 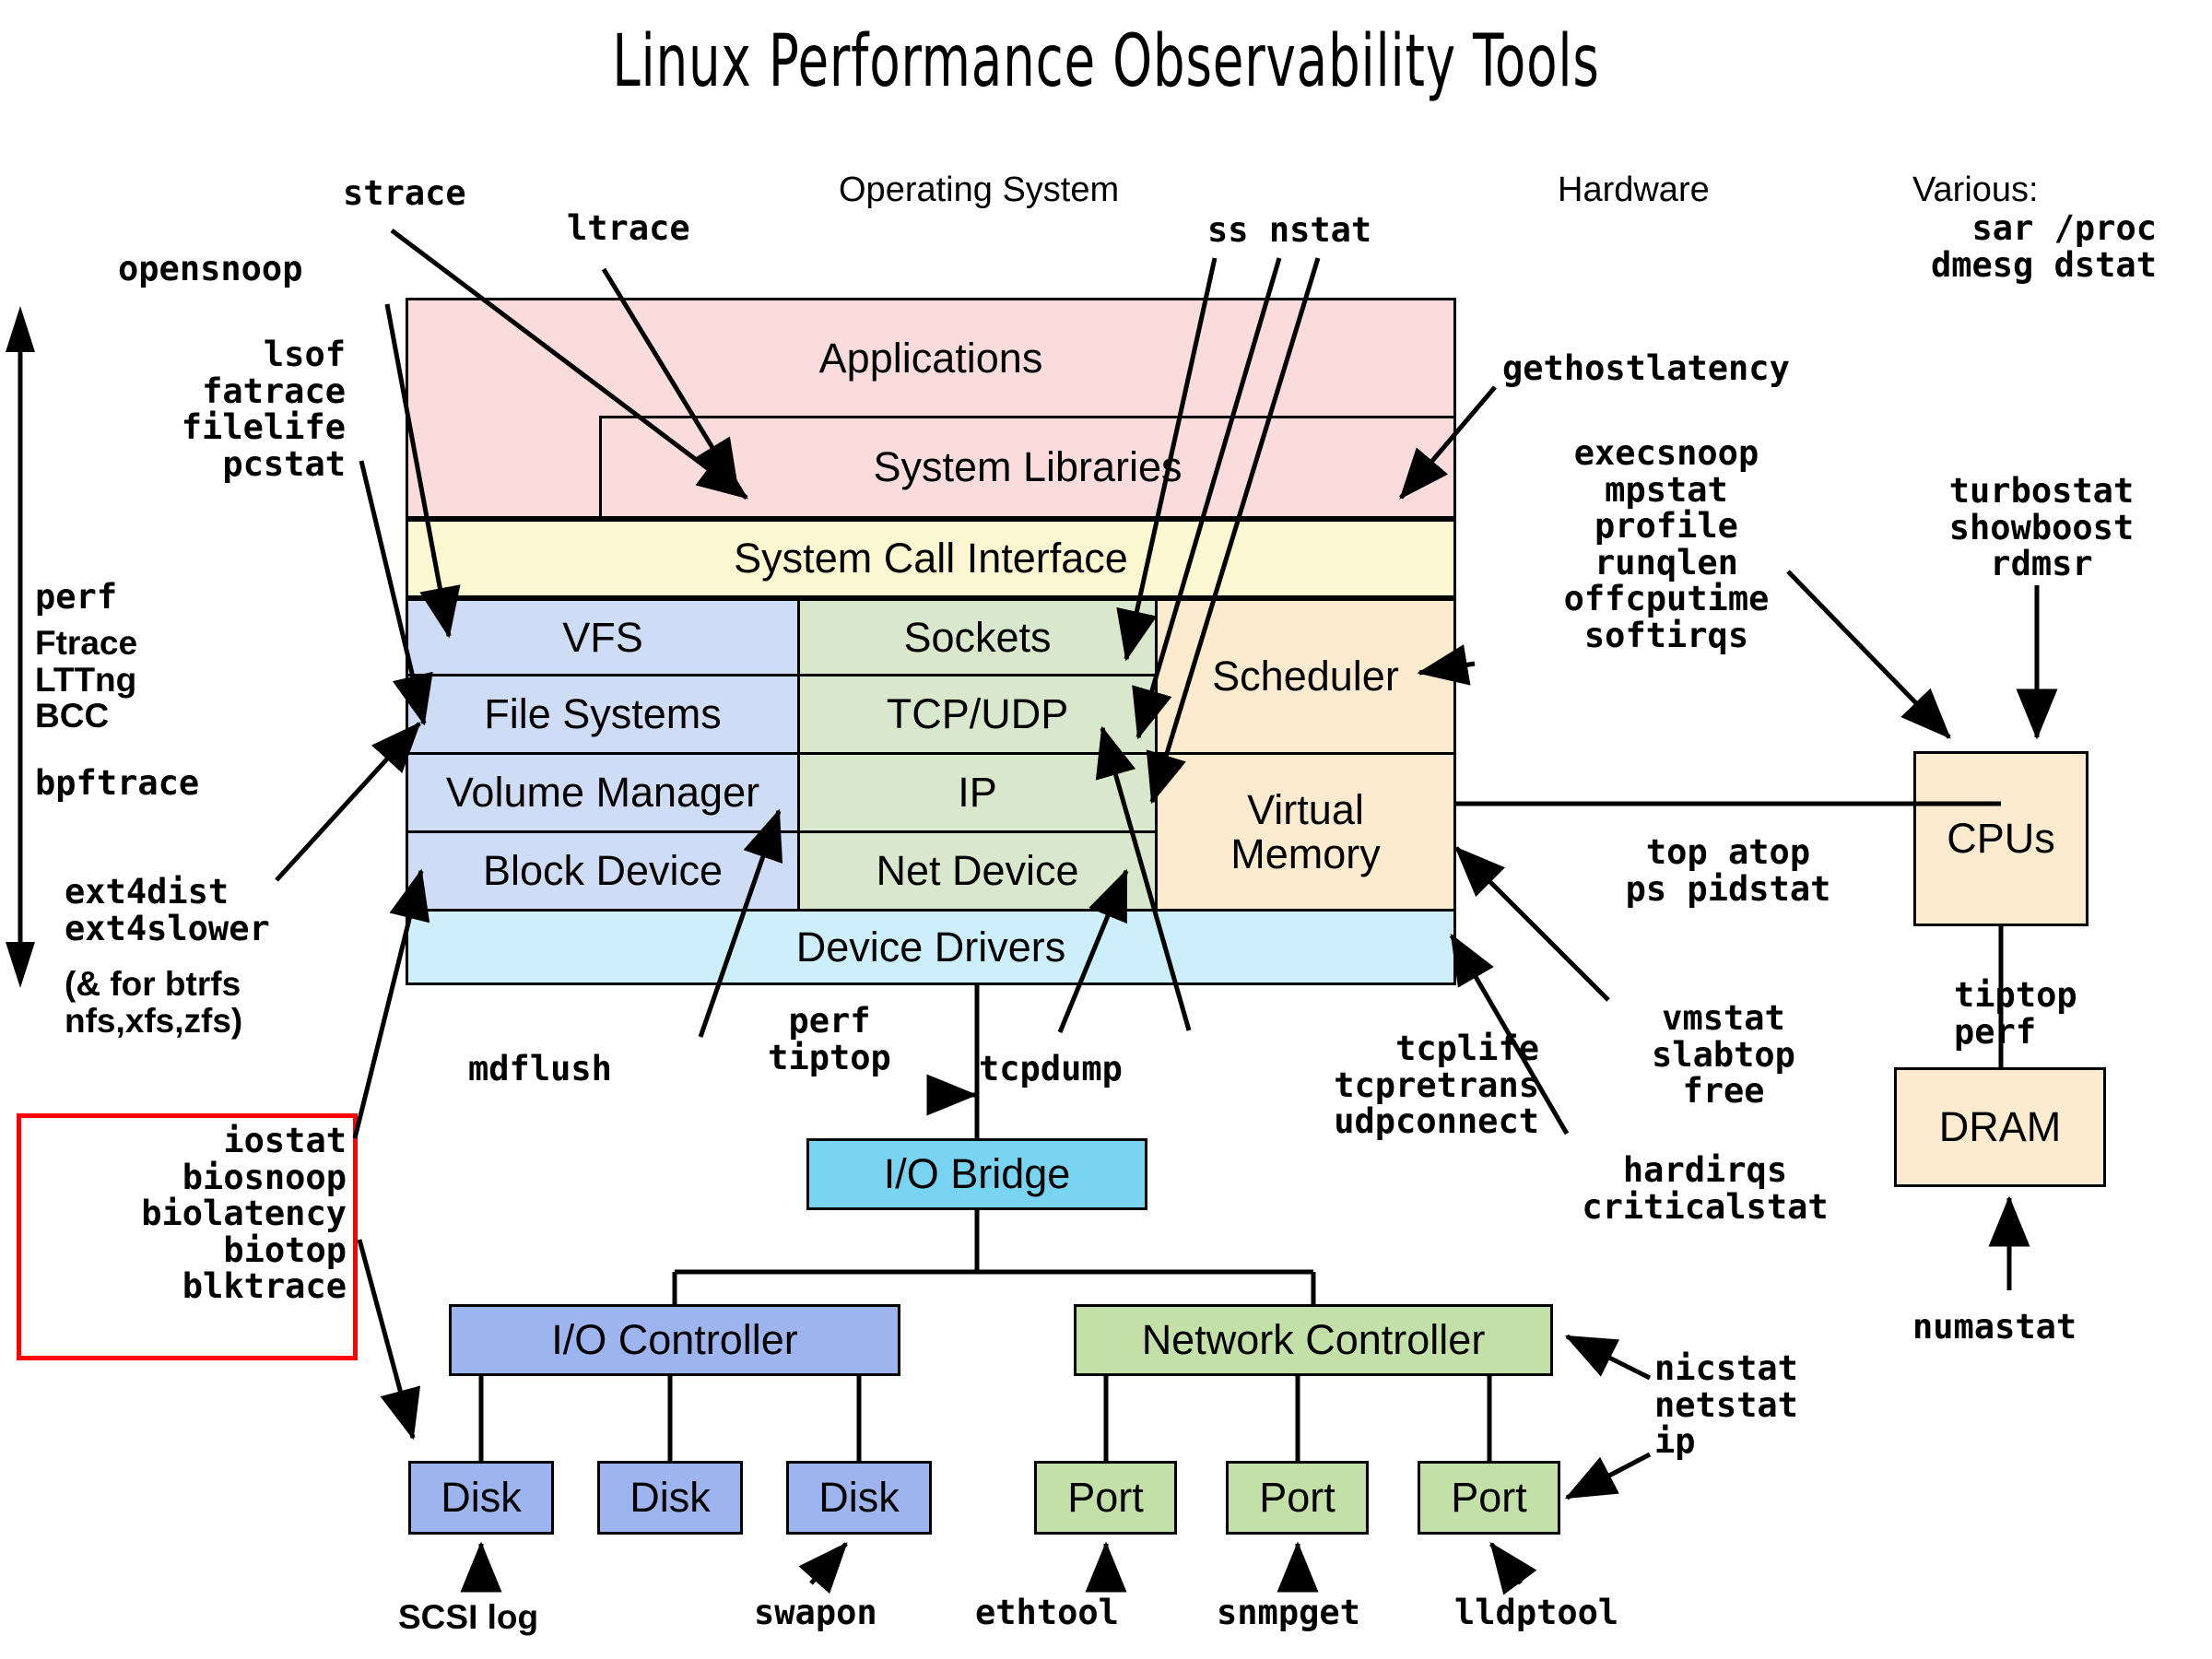 I want to click on tool-label-nicstat-tools: nicstat netstat ip, so click(x=1726, y=1405).